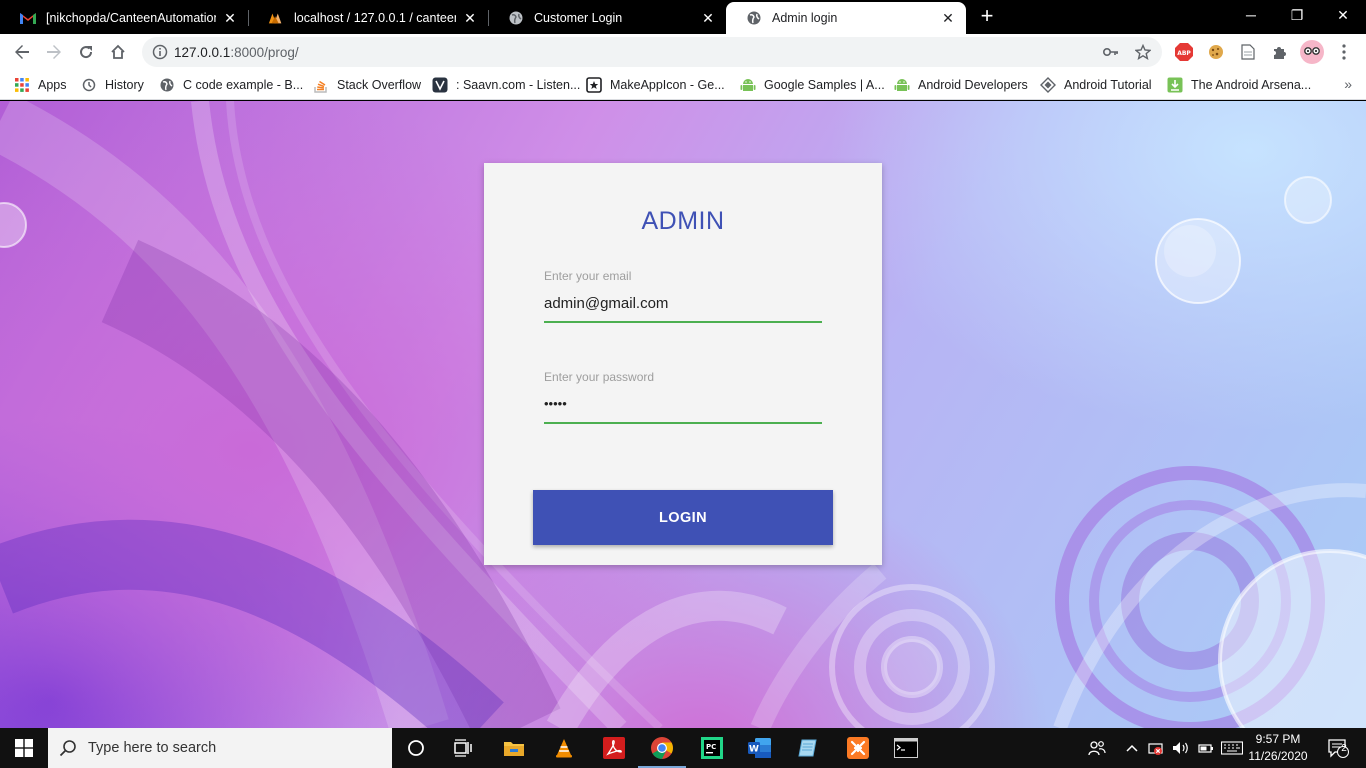 This screenshot has height=768, width=1366. What do you see at coordinates (1175, 85) in the screenshot?
I see `arsenal-icon` at bounding box center [1175, 85].